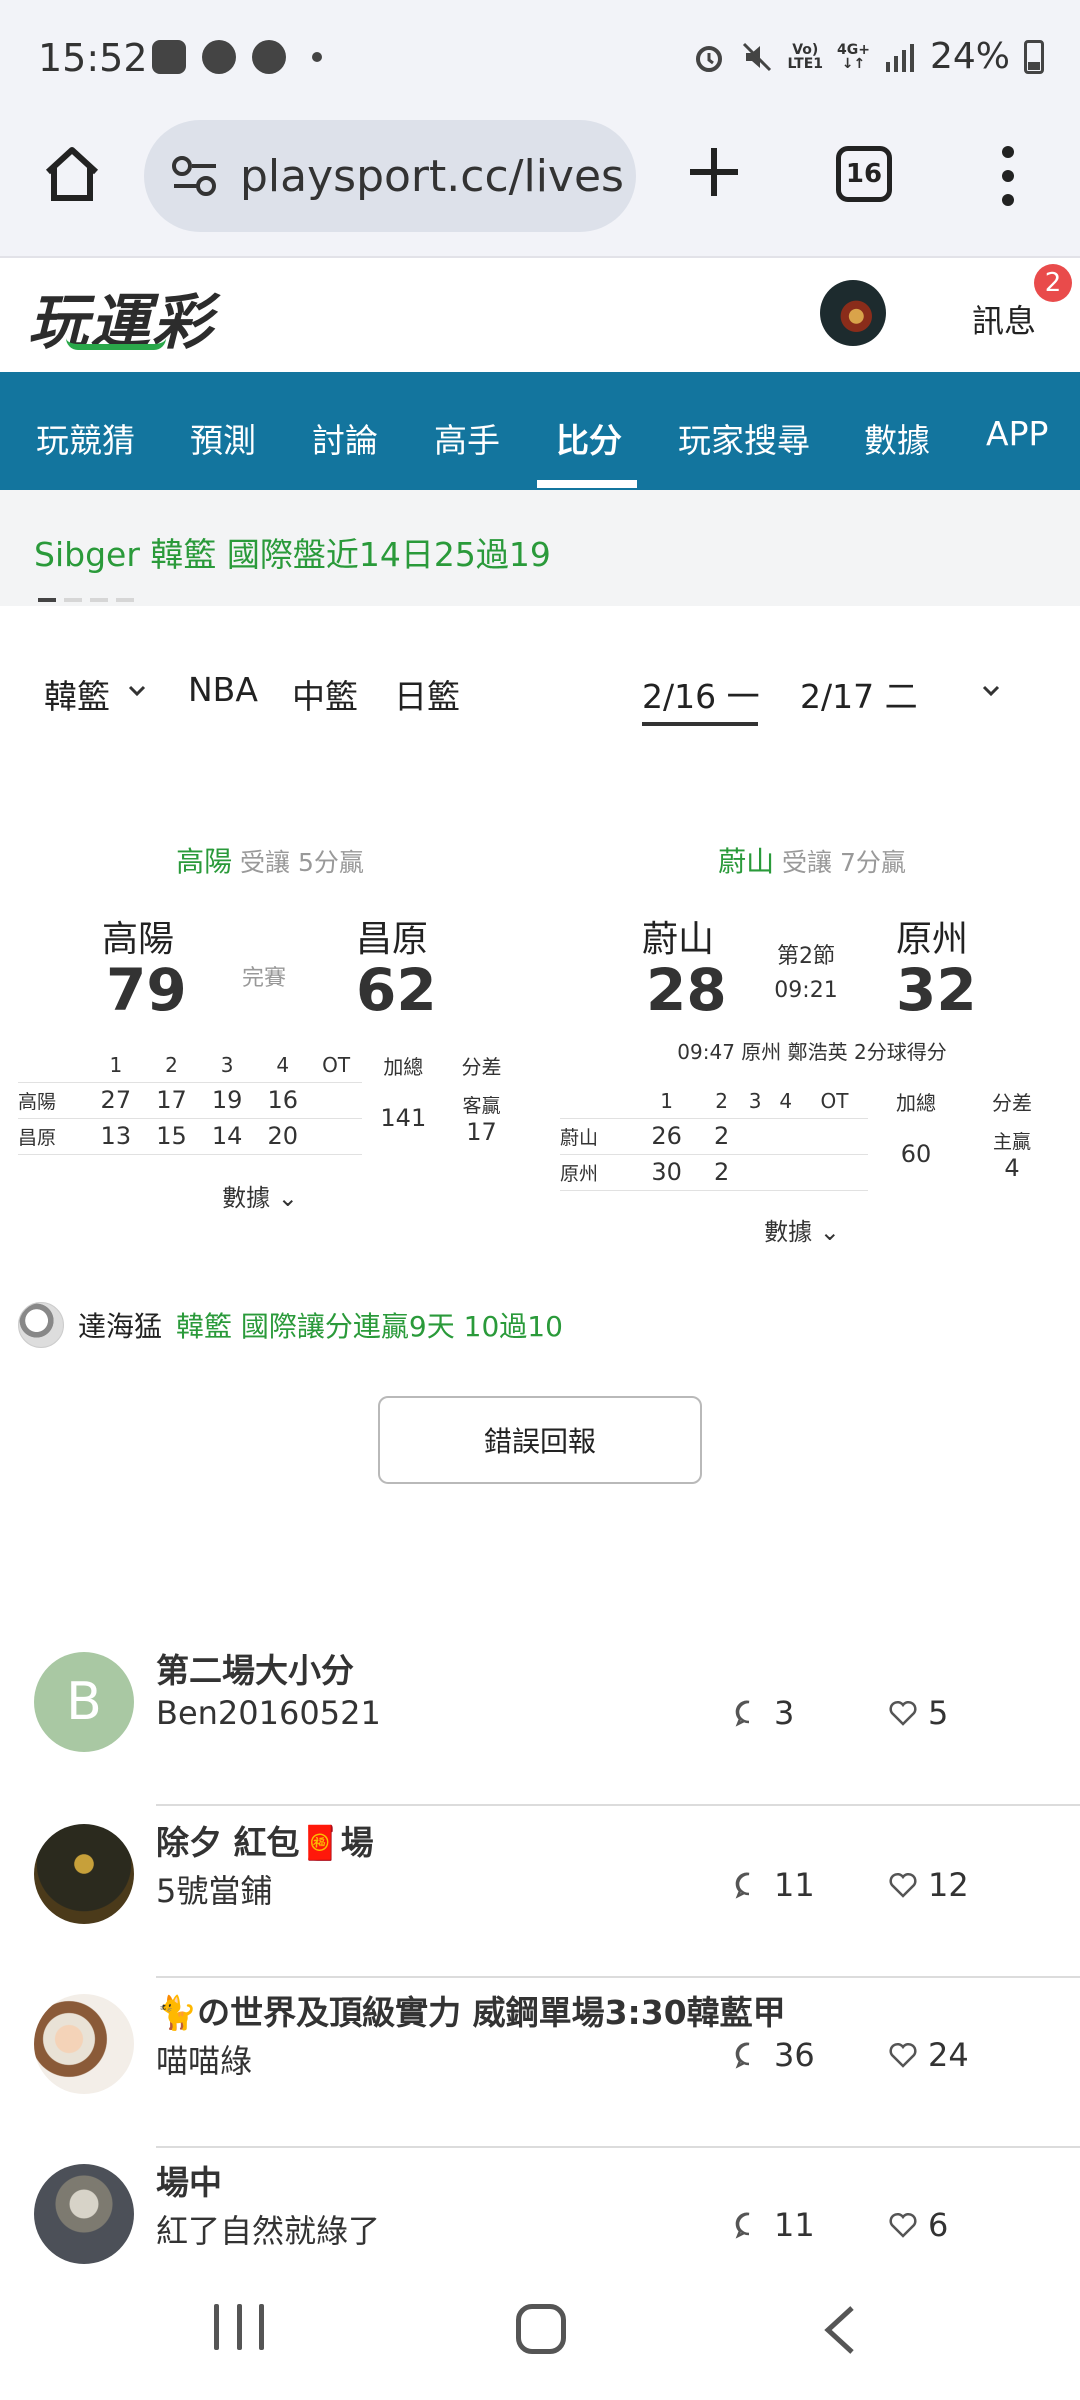 Image resolution: width=1080 pixels, height=2400 pixels. I want to click on home-team-name: 原州, so click(932, 939).